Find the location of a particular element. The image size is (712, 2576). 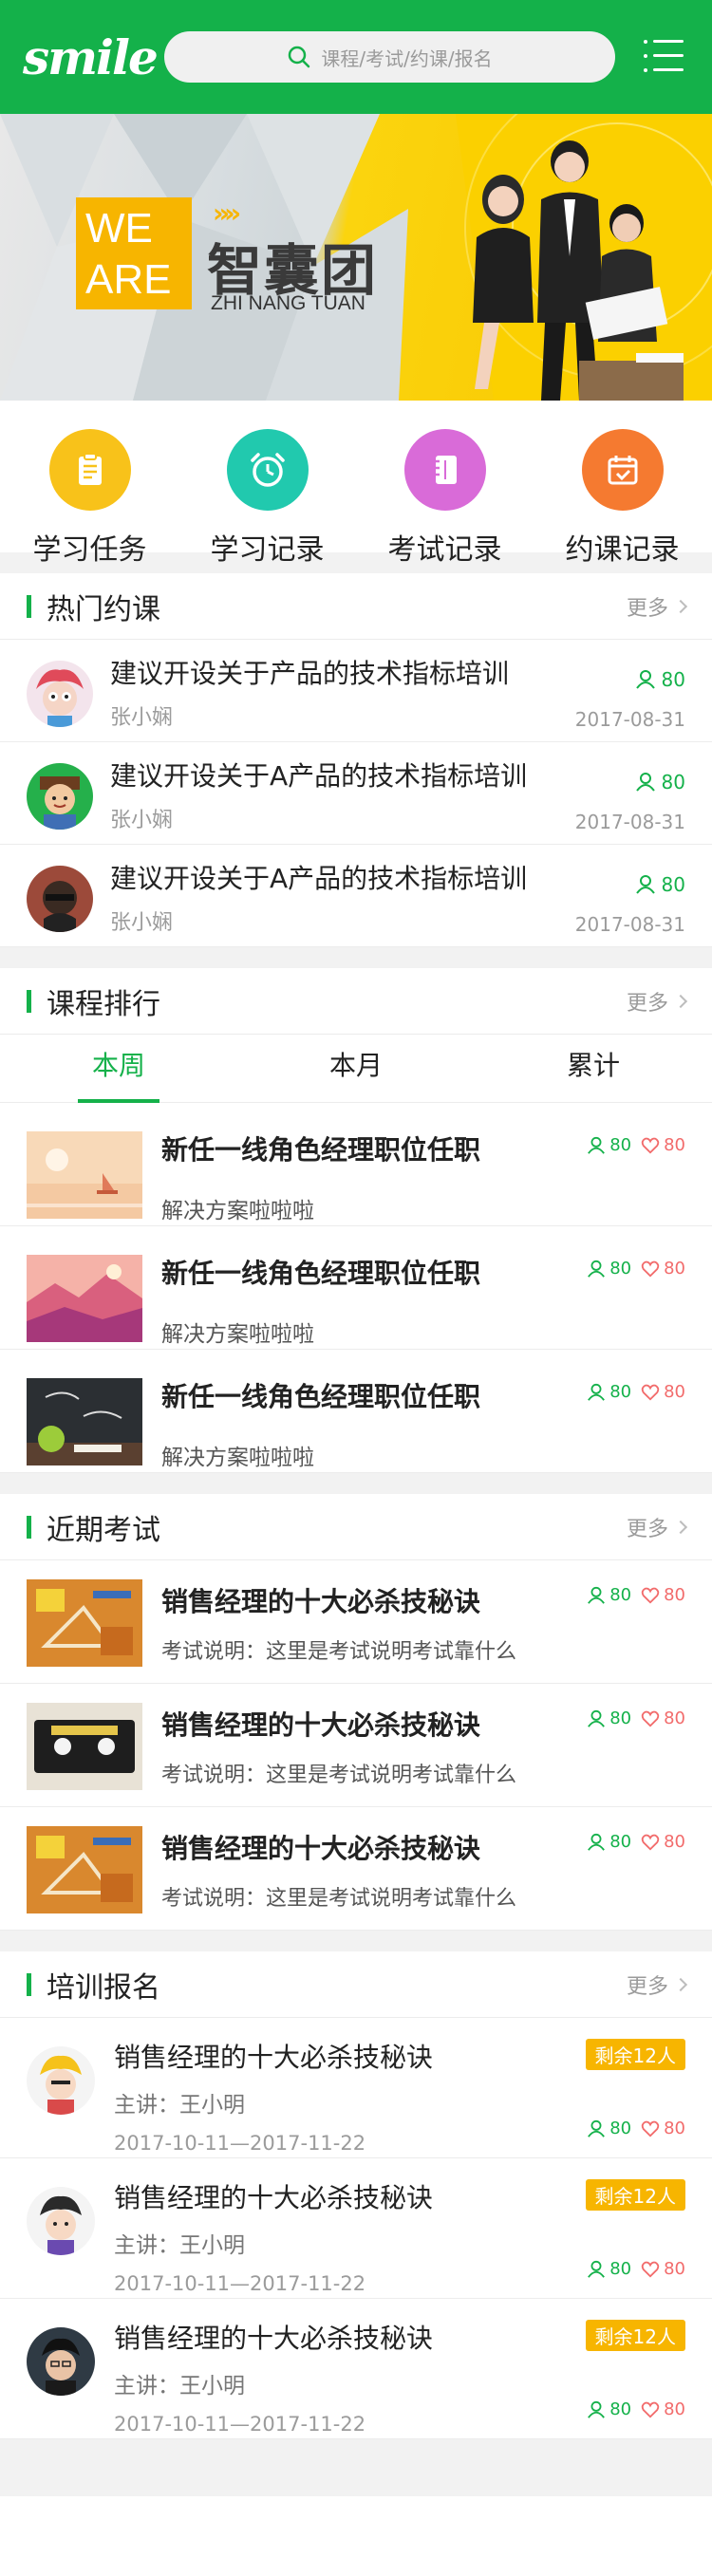

alarm-clock-icon is located at coordinates (267, 470).